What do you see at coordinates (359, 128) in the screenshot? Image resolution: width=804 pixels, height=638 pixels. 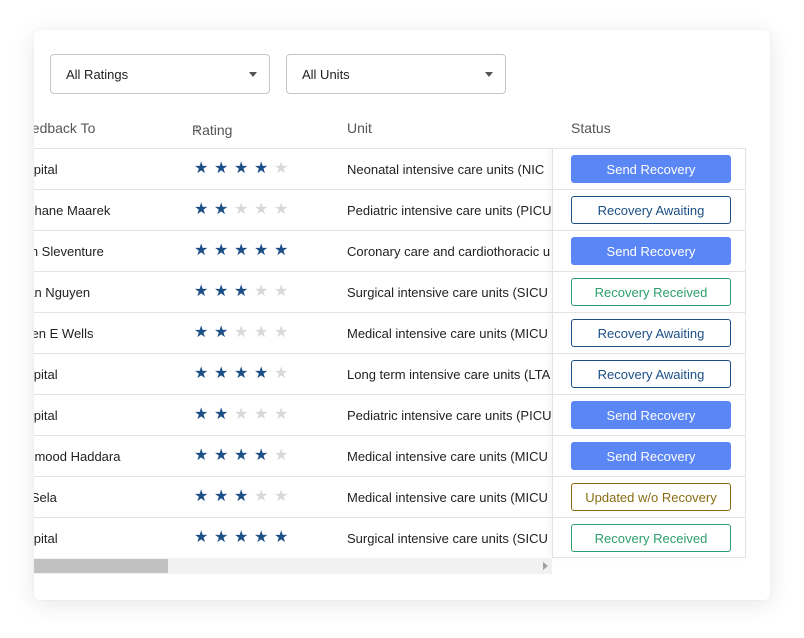 I see `column-header-unit: Unit` at bounding box center [359, 128].